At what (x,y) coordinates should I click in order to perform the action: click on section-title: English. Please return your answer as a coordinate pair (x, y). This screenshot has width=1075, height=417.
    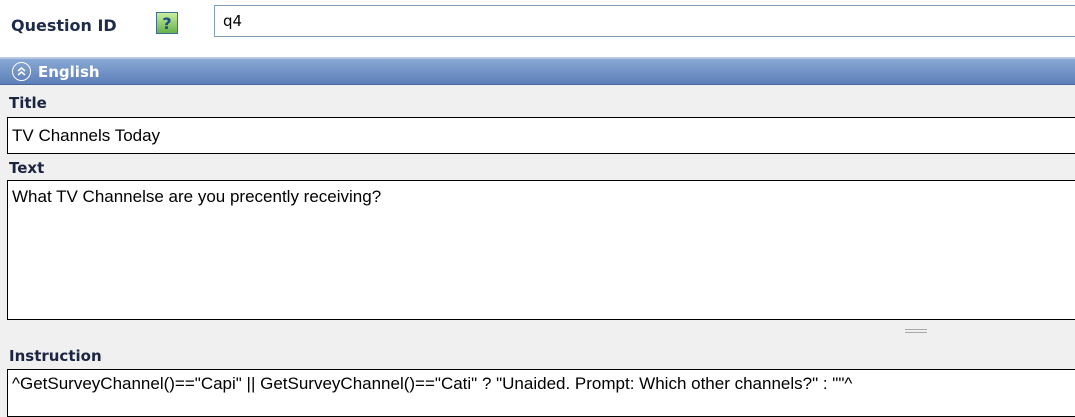
    Looking at the image, I should click on (69, 71).